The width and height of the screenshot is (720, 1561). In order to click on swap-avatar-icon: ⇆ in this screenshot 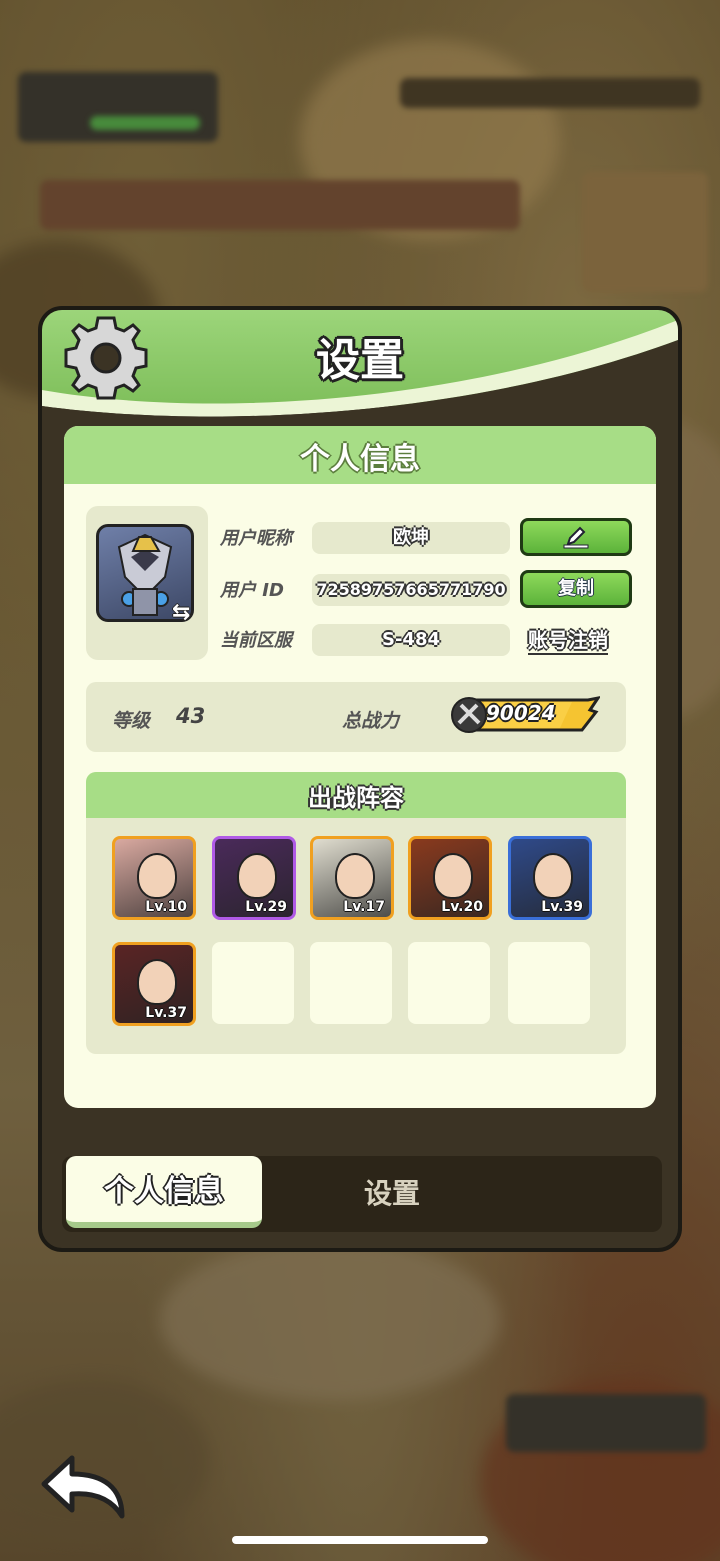, I will do `click(185, 613)`.